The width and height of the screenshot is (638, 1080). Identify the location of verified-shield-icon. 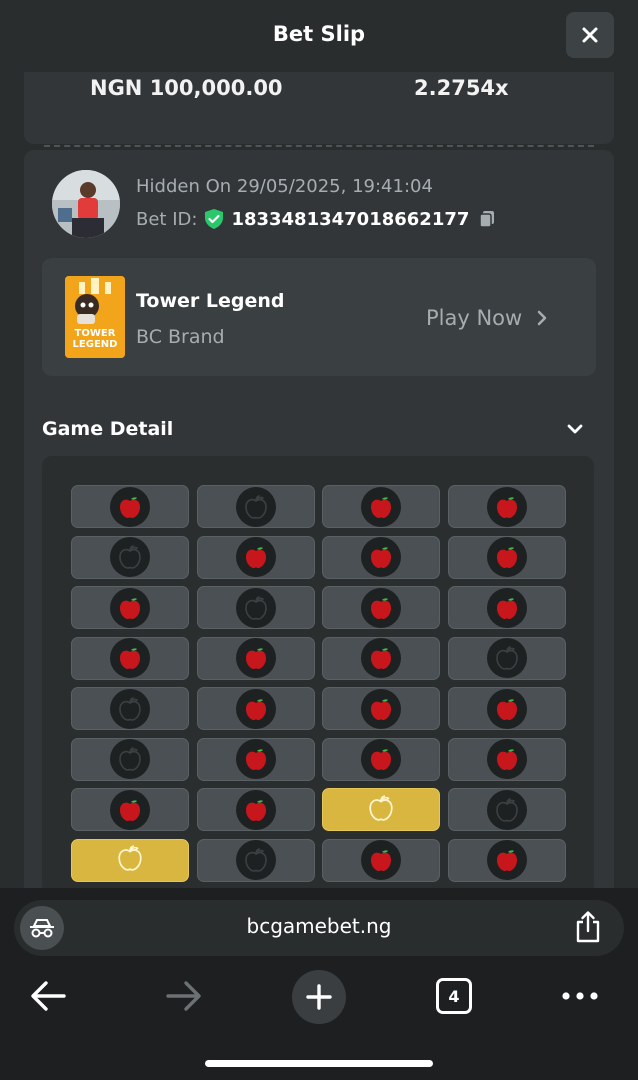
(214, 219).